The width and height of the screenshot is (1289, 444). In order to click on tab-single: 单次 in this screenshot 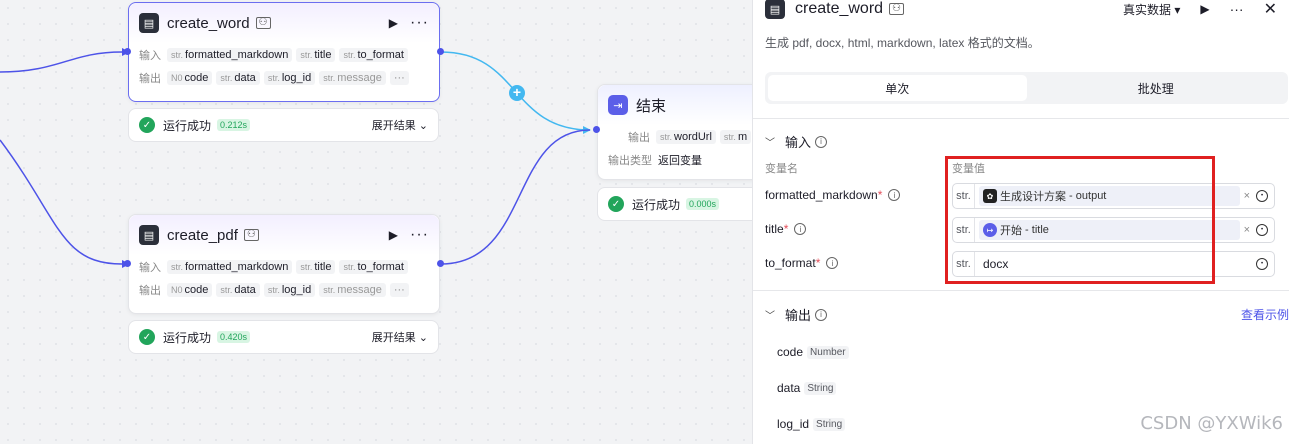, I will do `click(897, 88)`.